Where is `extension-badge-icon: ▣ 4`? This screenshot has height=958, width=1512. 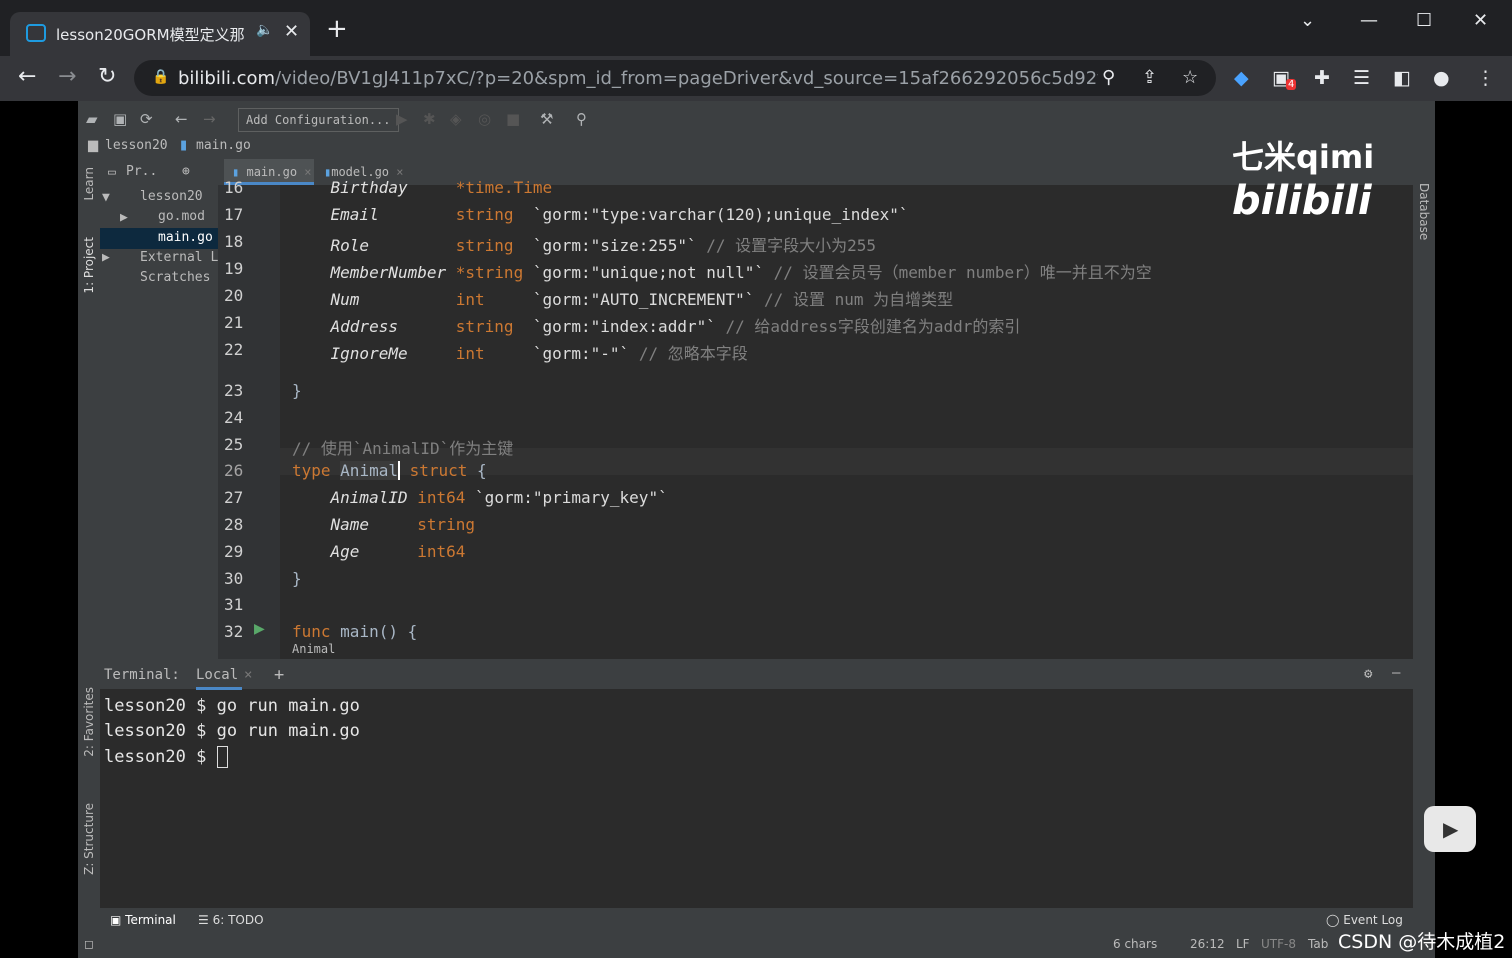
extension-badge-icon: ▣ 4 is located at coordinates (1284, 78).